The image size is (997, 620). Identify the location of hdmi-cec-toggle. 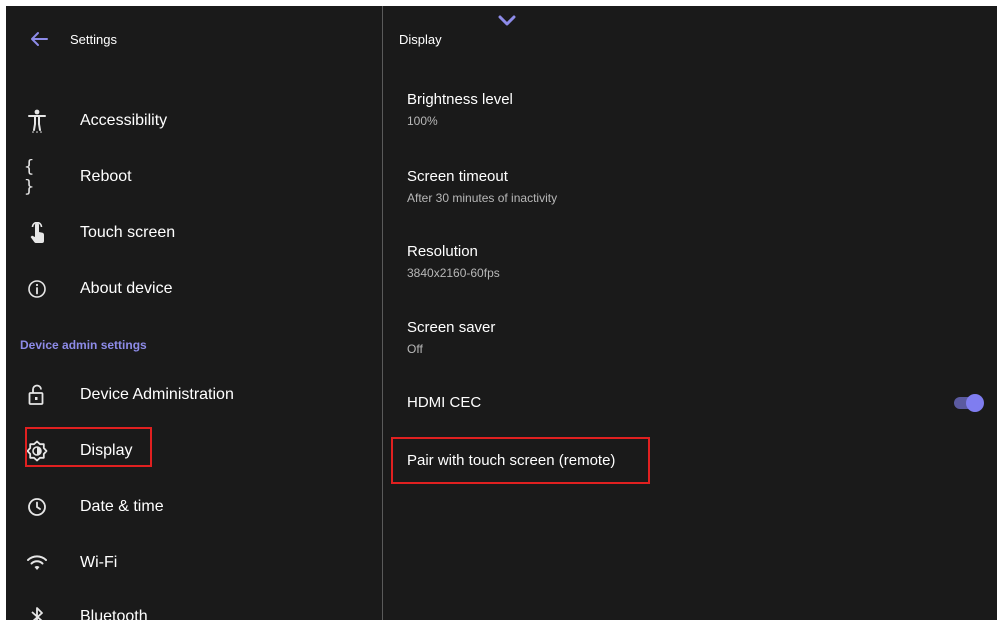
(969, 403).